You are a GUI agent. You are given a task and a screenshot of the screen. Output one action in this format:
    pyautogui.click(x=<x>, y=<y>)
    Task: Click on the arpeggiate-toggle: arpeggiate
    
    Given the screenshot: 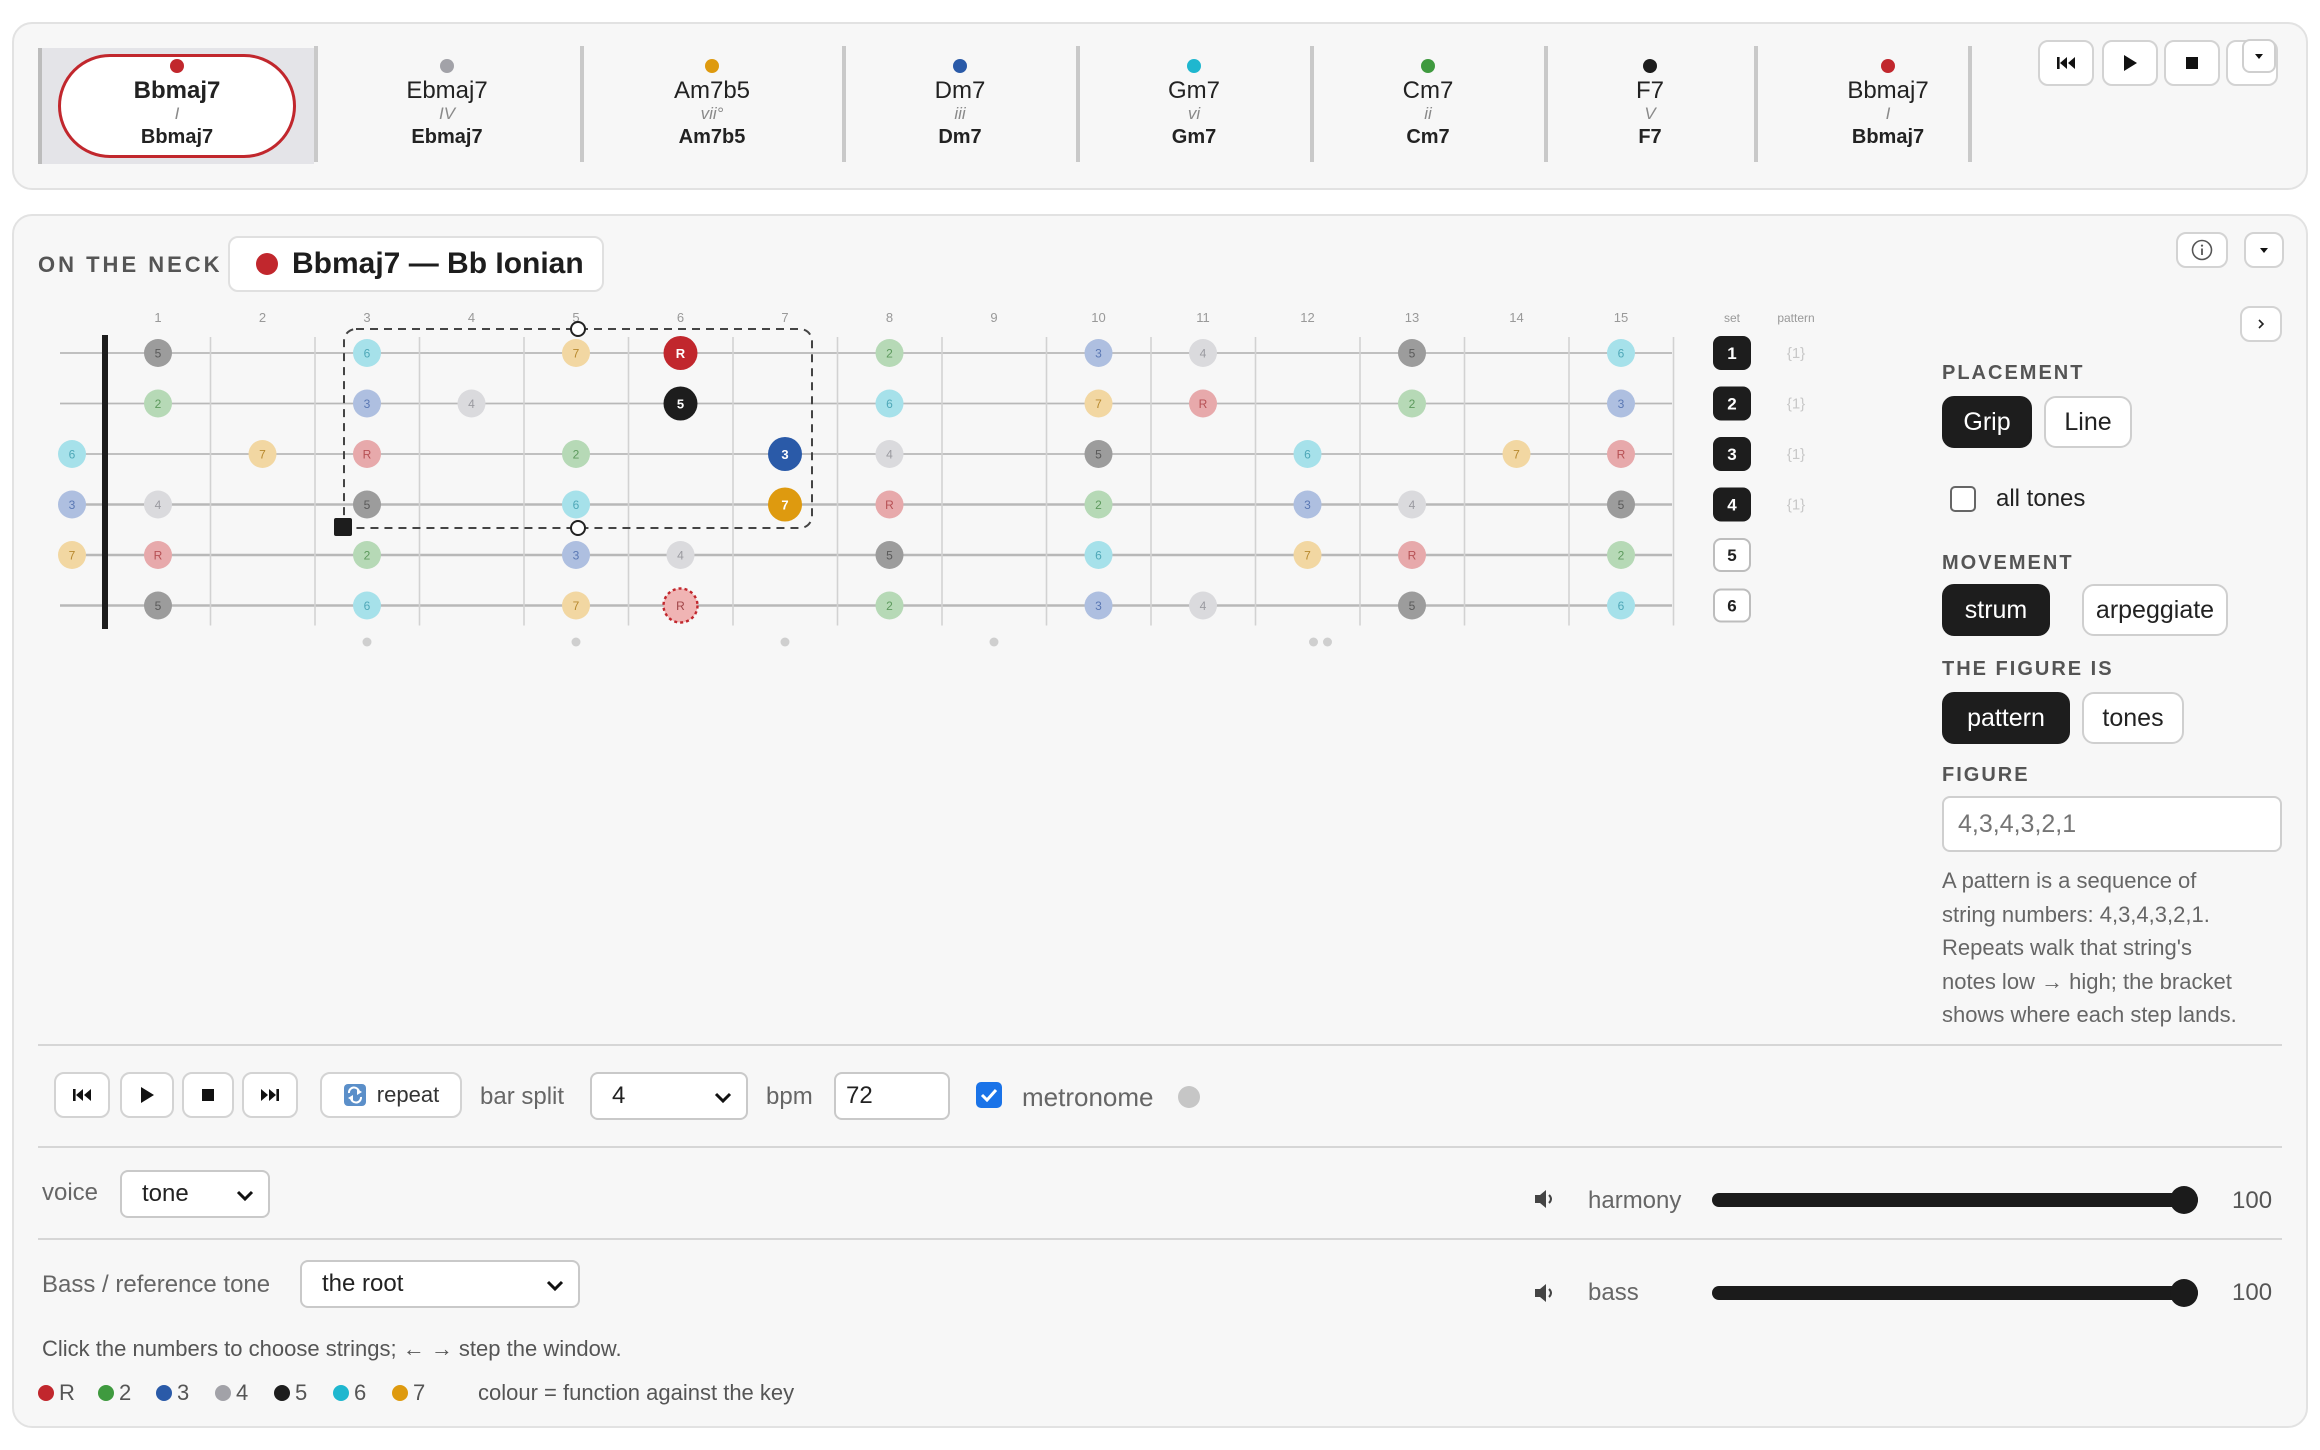 What is the action you would take?
    pyautogui.click(x=2155, y=610)
    